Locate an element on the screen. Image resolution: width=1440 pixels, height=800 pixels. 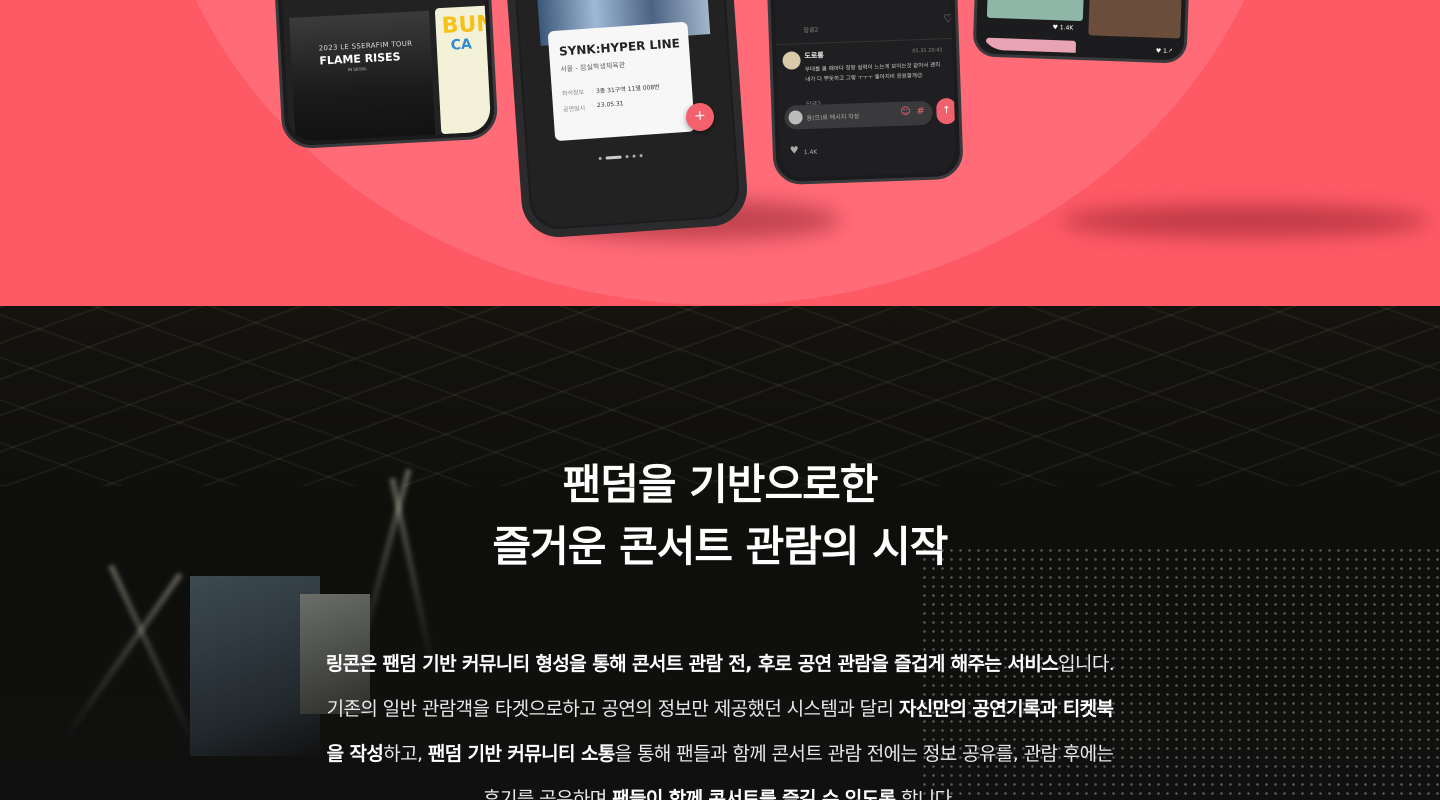
phone-shadow is located at coordinates (1245, 221).